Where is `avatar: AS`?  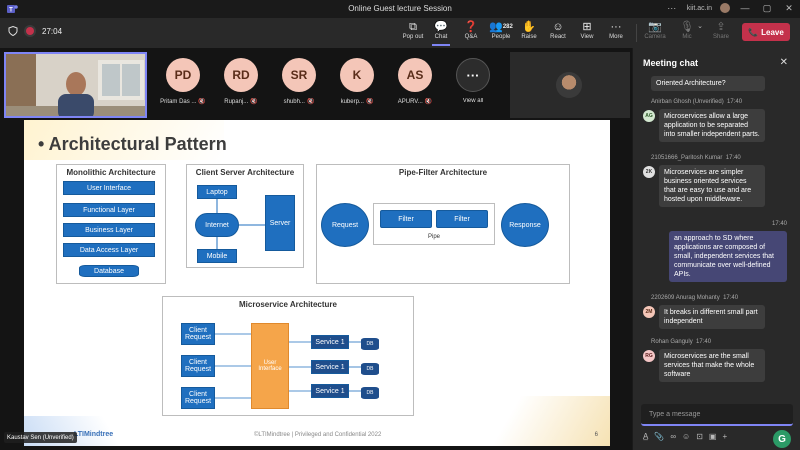 avatar: AS is located at coordinates (415, 75).